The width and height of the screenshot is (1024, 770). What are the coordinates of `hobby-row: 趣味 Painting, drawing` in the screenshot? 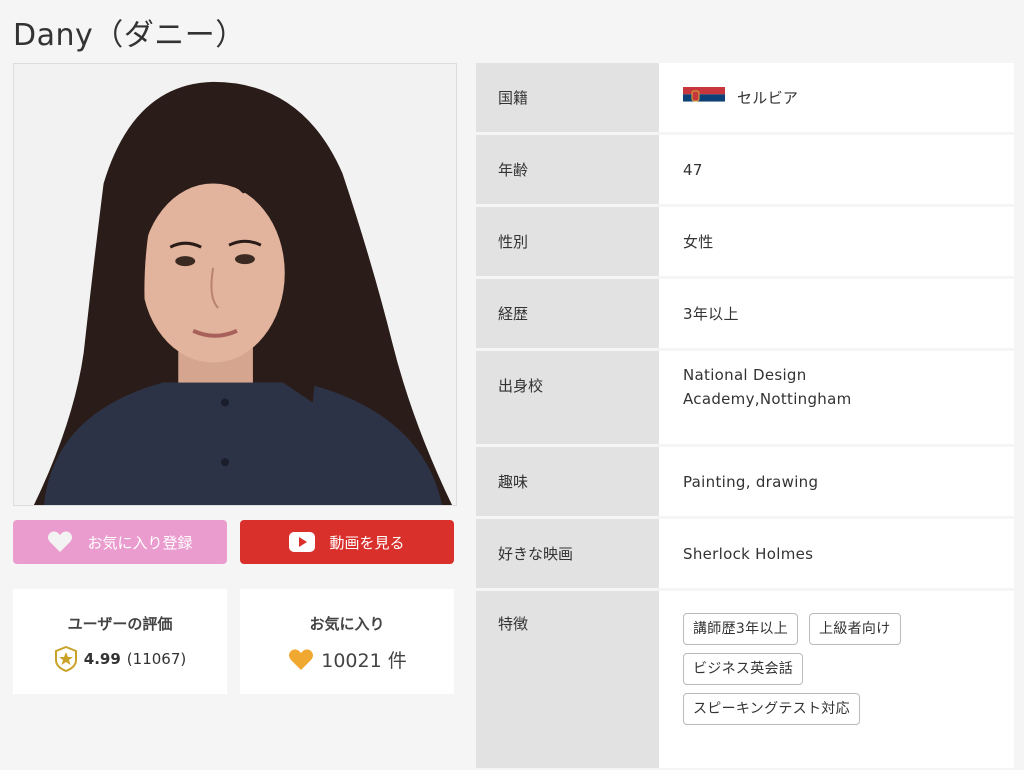 It's located at (745, 483).